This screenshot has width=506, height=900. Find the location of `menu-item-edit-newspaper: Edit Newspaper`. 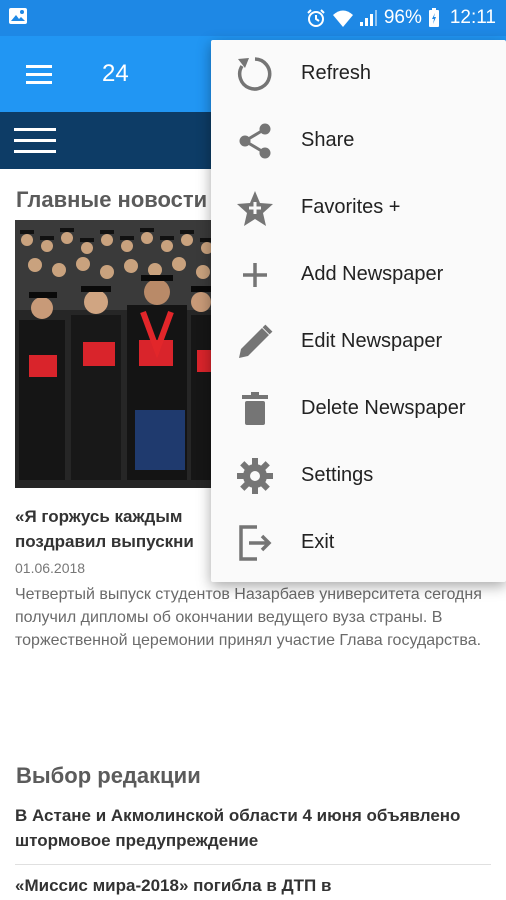

menu-item-edit-newspaper: Edit Newspaper is located at coordinates (358, 341).